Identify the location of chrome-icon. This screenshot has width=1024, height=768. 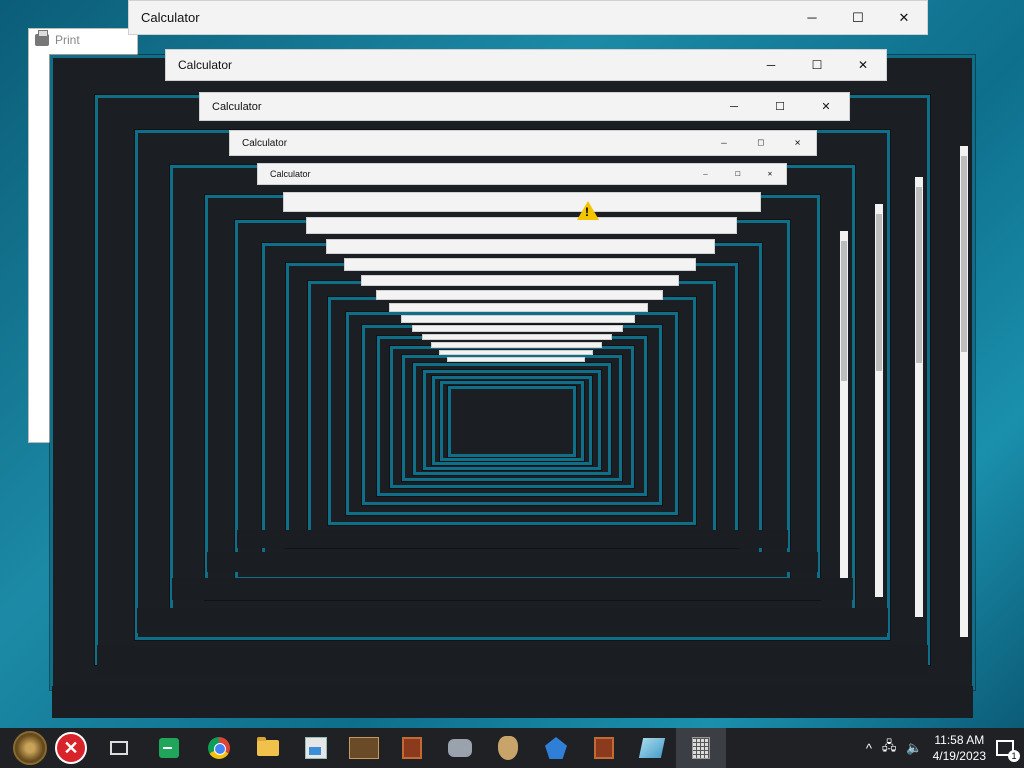
(219, 748).